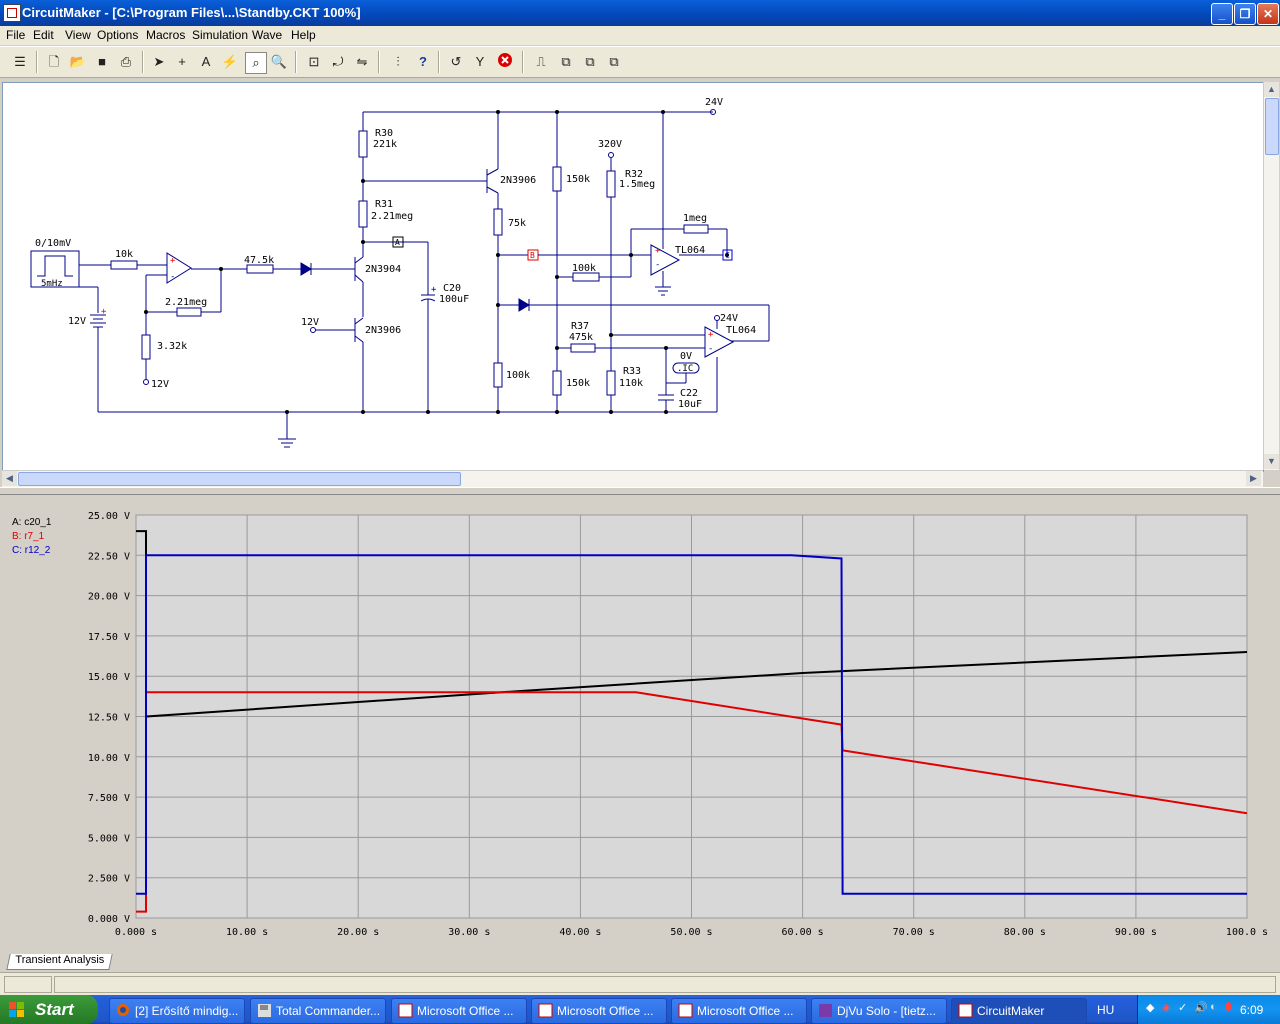 Image resolution: width=1280 pixels, height=1024 pixels. What do you see at coordinates (1150, 1007) in the screenshot?
I see `tray-icon: ◆` at bounding box center [1150, 1007].